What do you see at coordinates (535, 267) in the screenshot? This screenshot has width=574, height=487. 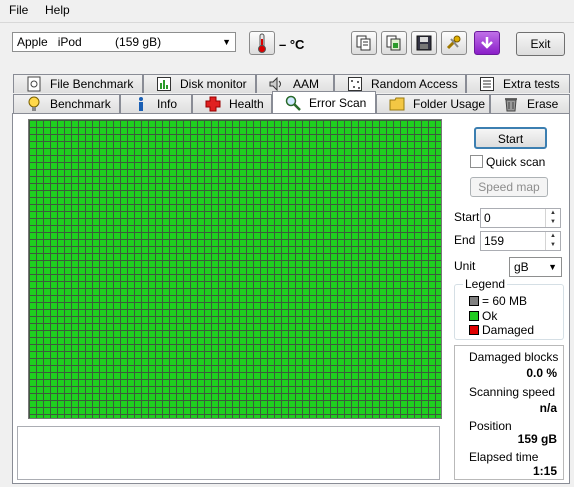 I see `unit-select: gB ▼` at bounding box center [535, 267].